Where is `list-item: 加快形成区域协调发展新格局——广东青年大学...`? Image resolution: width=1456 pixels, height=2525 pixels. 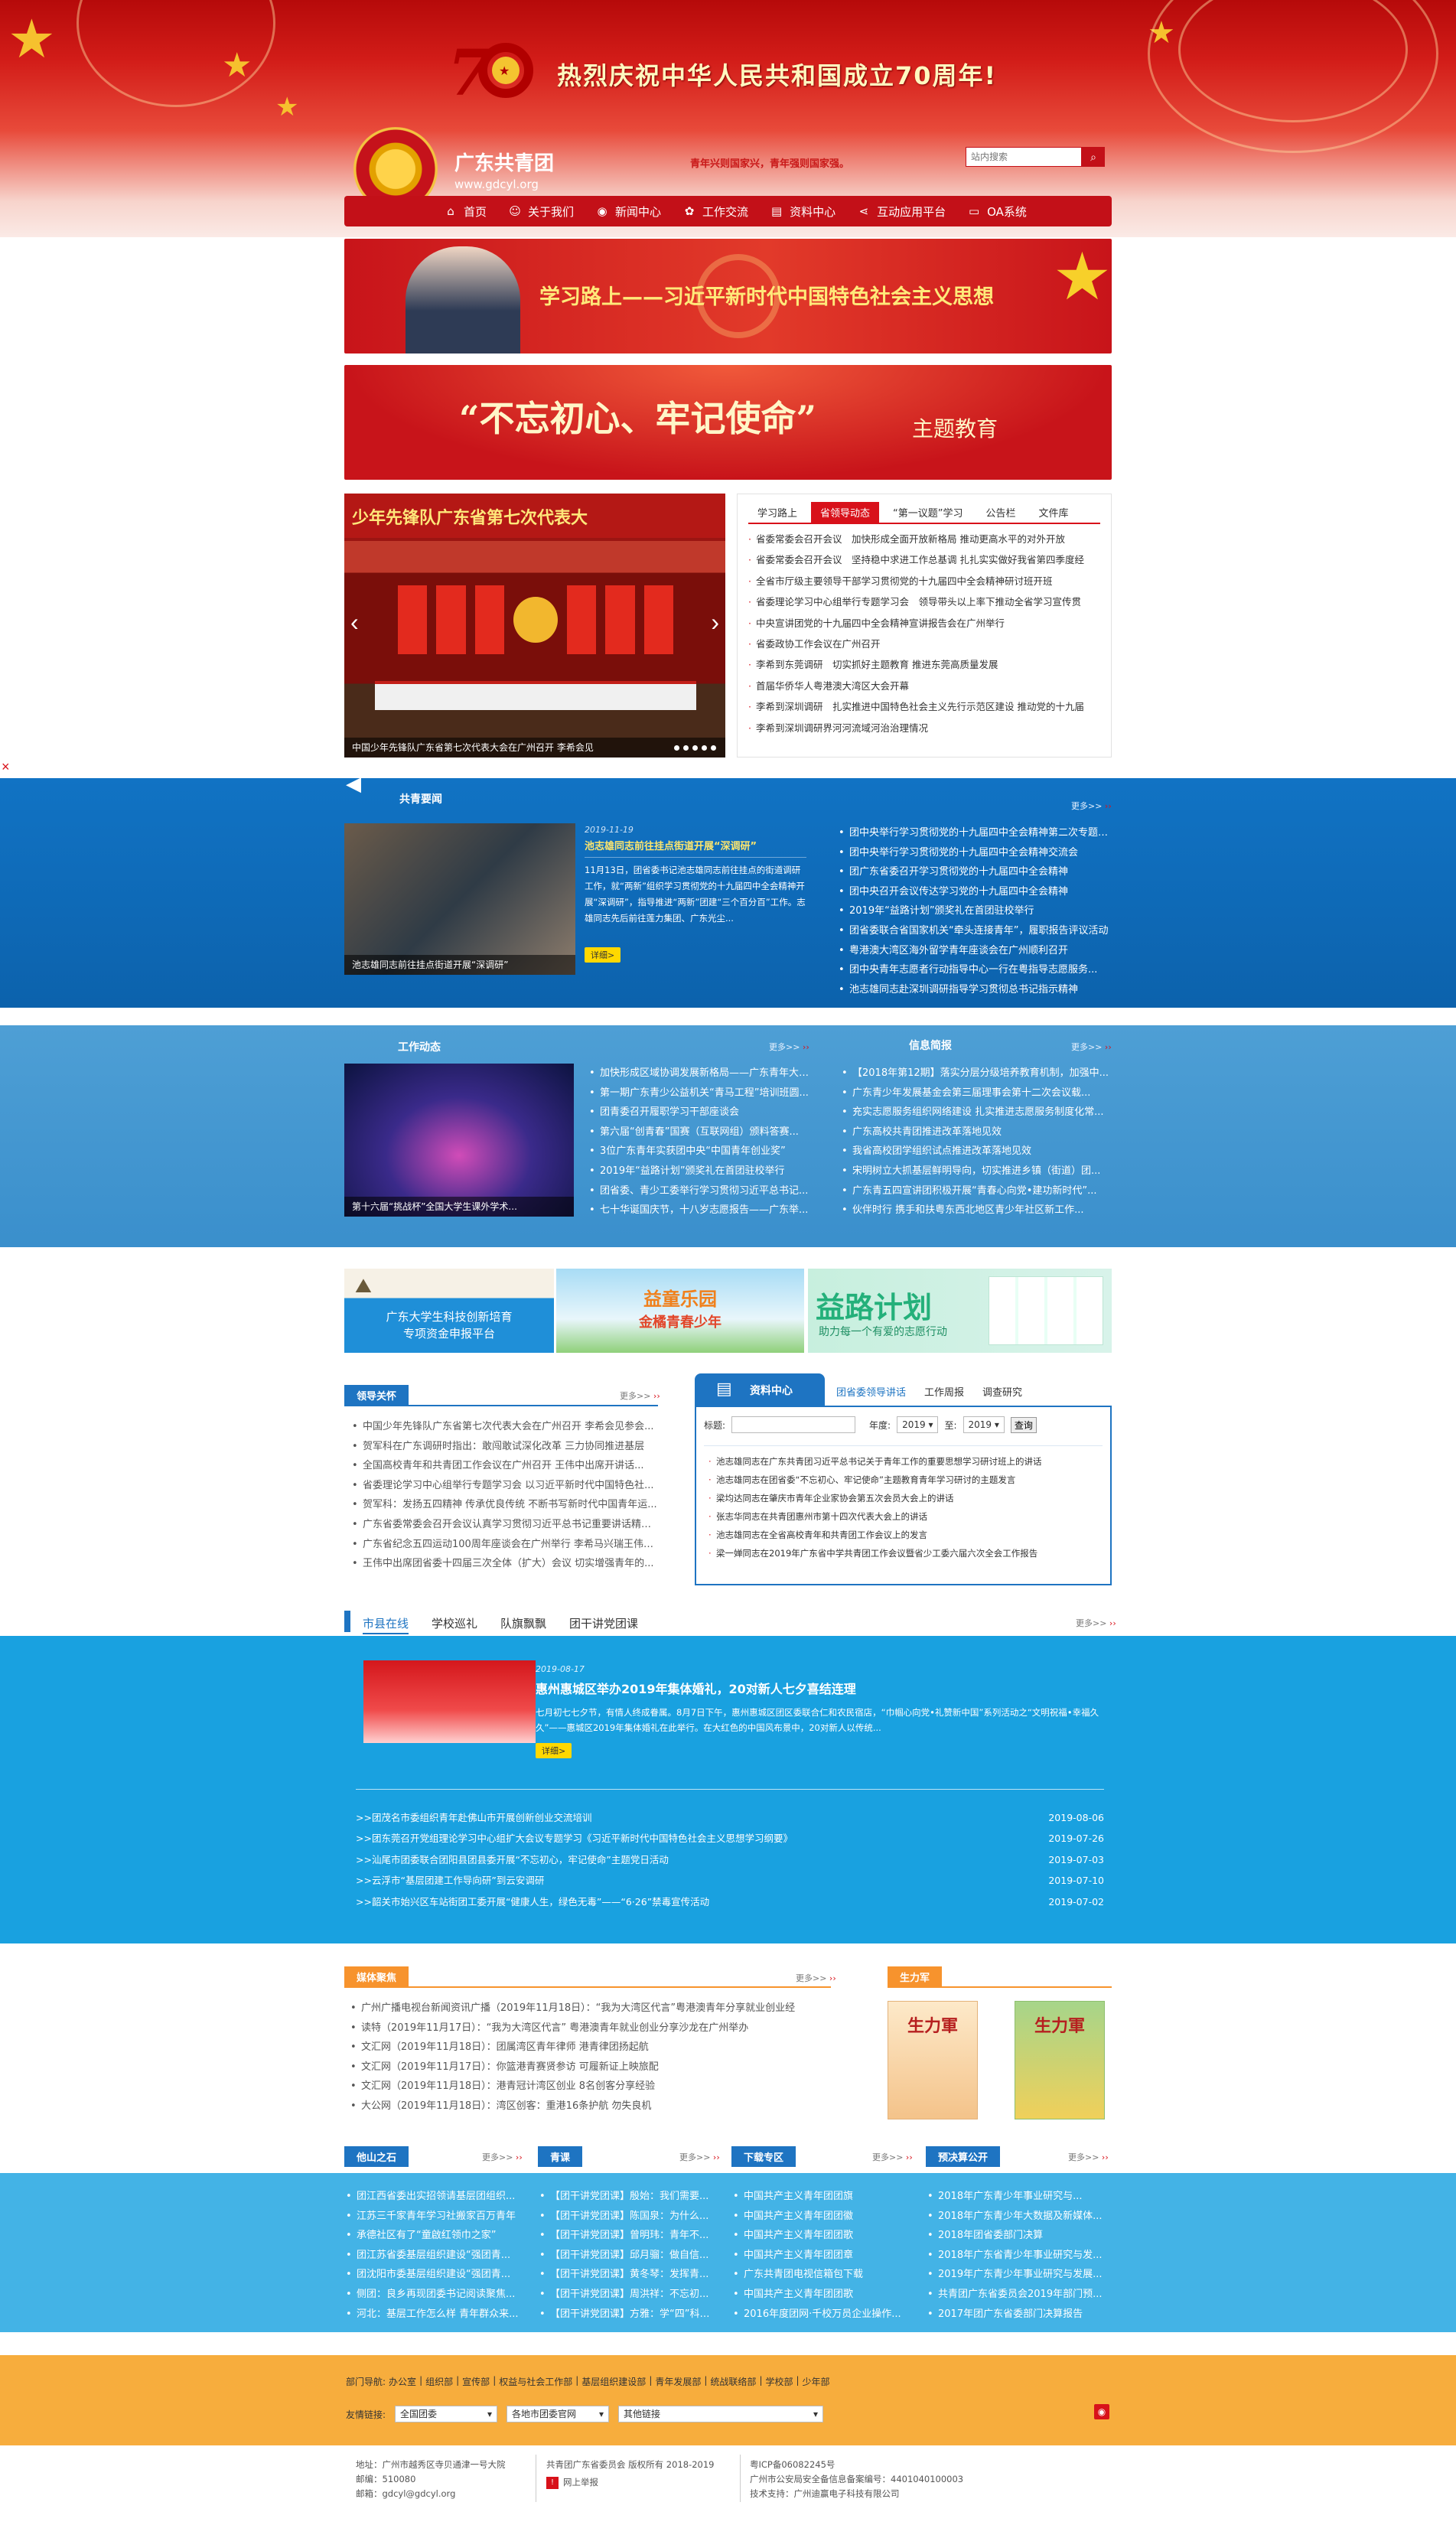
list-item: 加快形成区域协调发展新格局——广东青年大学... is located at coordinates (700, 1073).